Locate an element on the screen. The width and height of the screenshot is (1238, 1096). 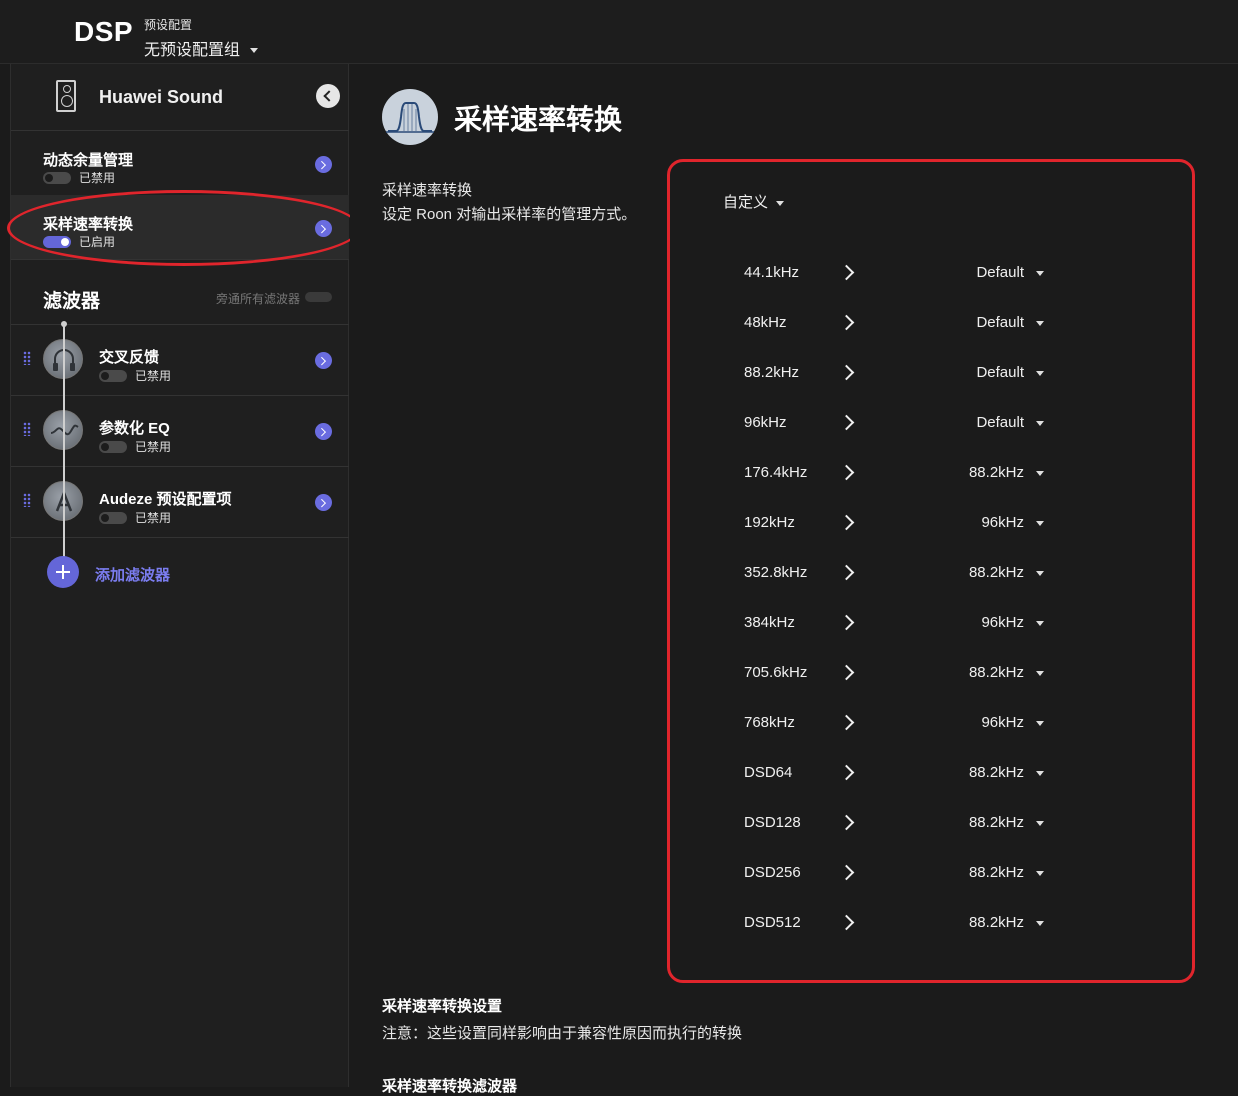
headroom-toggle is located at coordinates (57, 178).